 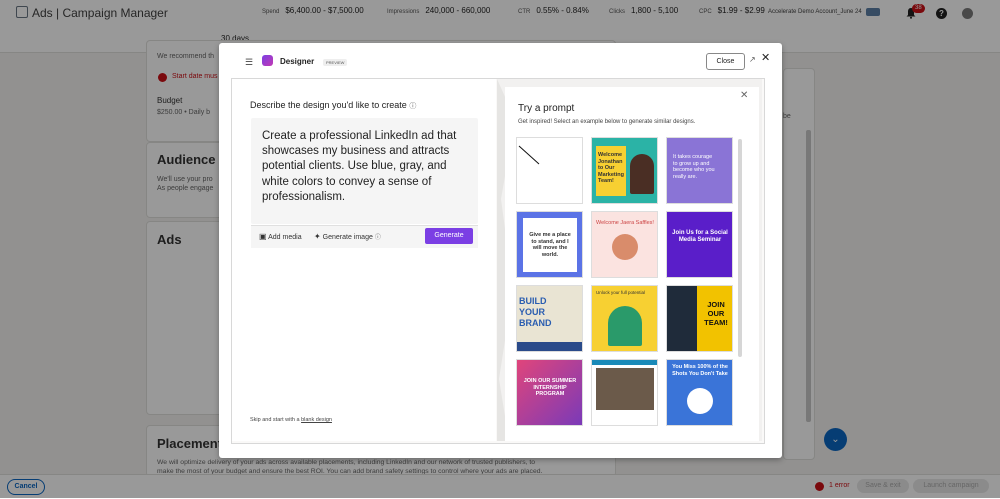 What do you see at coordinates (550, 387) in the screenshot?
I see `thumbnail-text: JOIN OUR SUMMER INTERNSHIP PROGRAM` at bounding box center [550, 387].